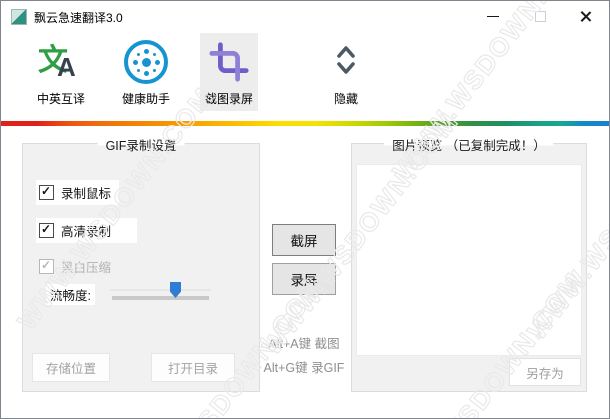 The image size is (610, 419). I want to click on checkbox-bw-compress-disabled: 黑白压缩, so click(77, 266).